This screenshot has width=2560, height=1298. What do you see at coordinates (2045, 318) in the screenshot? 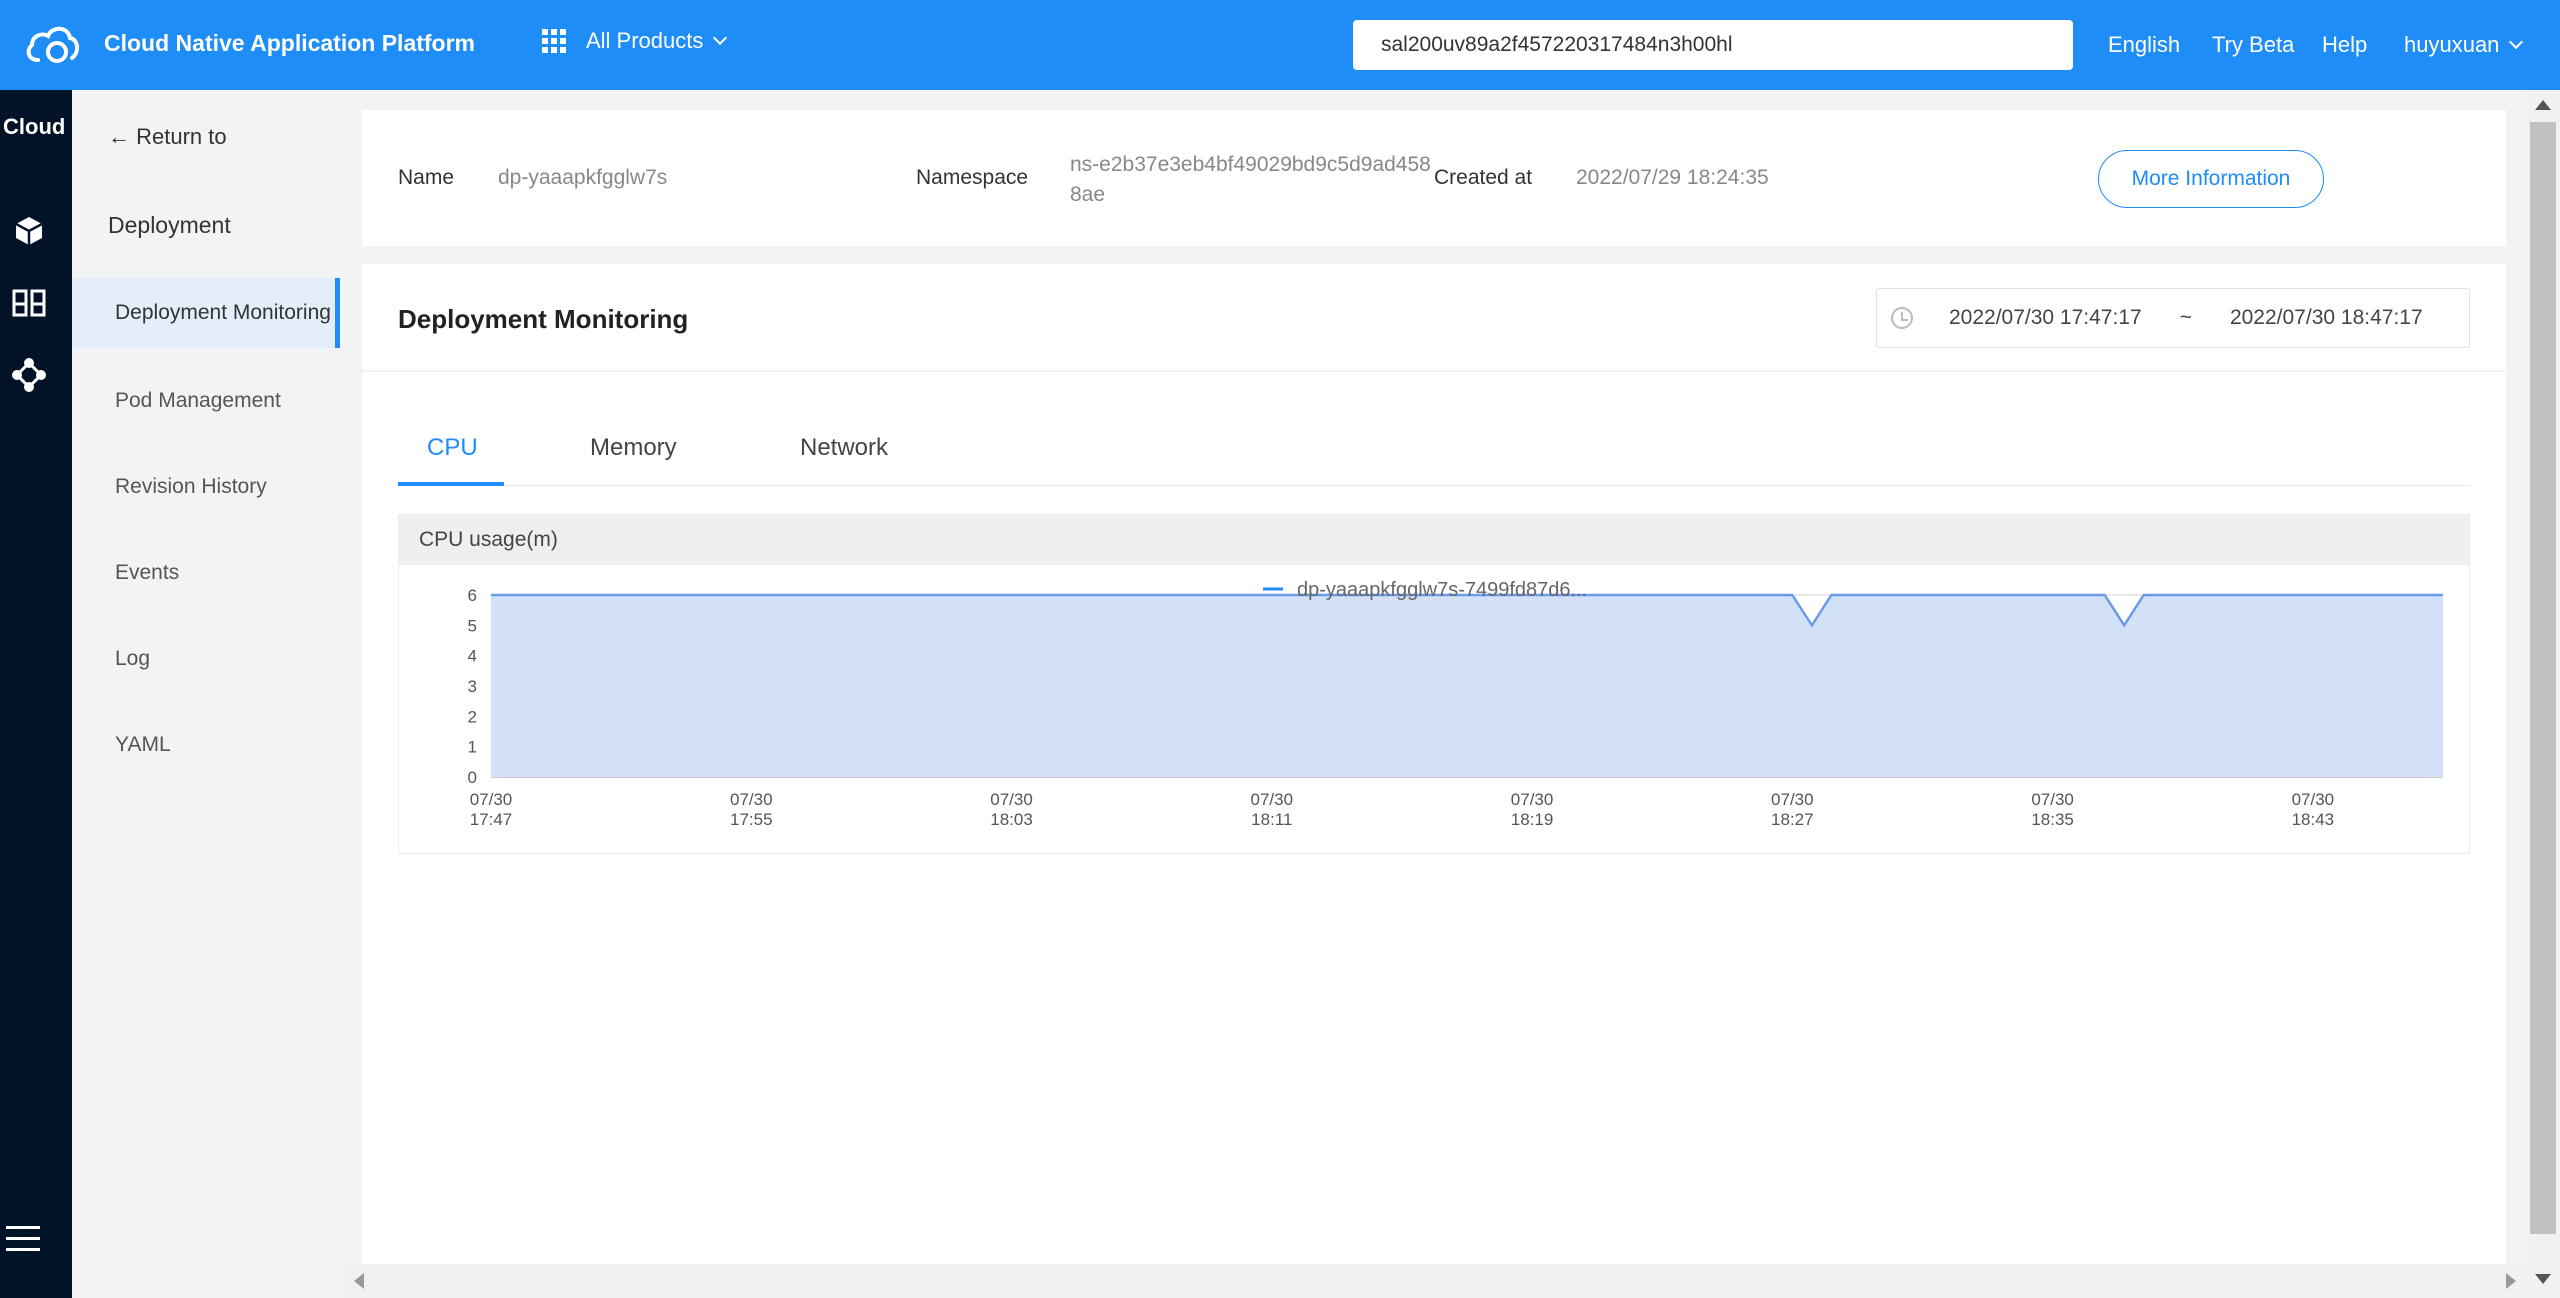
I see `range-start: 2022/07/30 17:47:17` at bounding box center [2045, 318].